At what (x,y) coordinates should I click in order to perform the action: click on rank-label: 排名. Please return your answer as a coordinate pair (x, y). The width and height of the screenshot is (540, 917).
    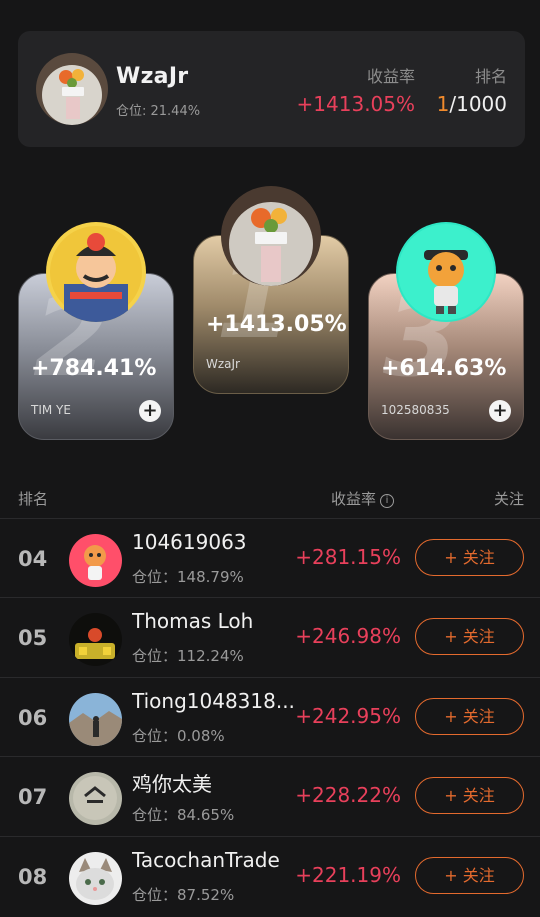
    Looking at the image, I should click on (490, 76).